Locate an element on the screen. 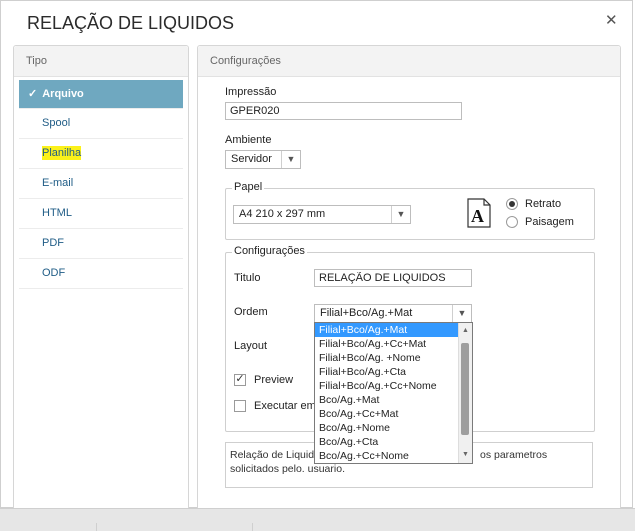  layout-label: Layout is located at coordinates (251, 346).